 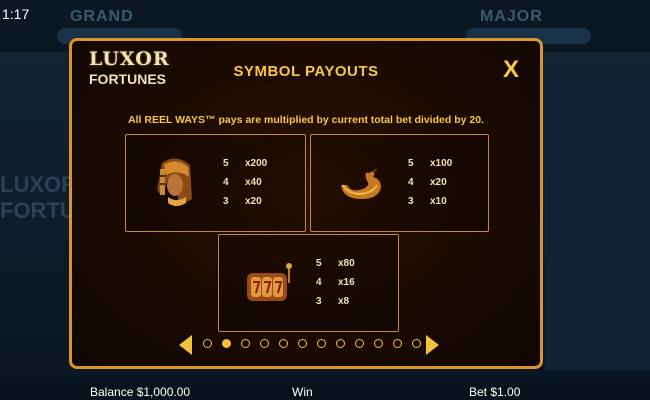 I want to click on previous-page-arrow-icon, so click(x=185, y=345).